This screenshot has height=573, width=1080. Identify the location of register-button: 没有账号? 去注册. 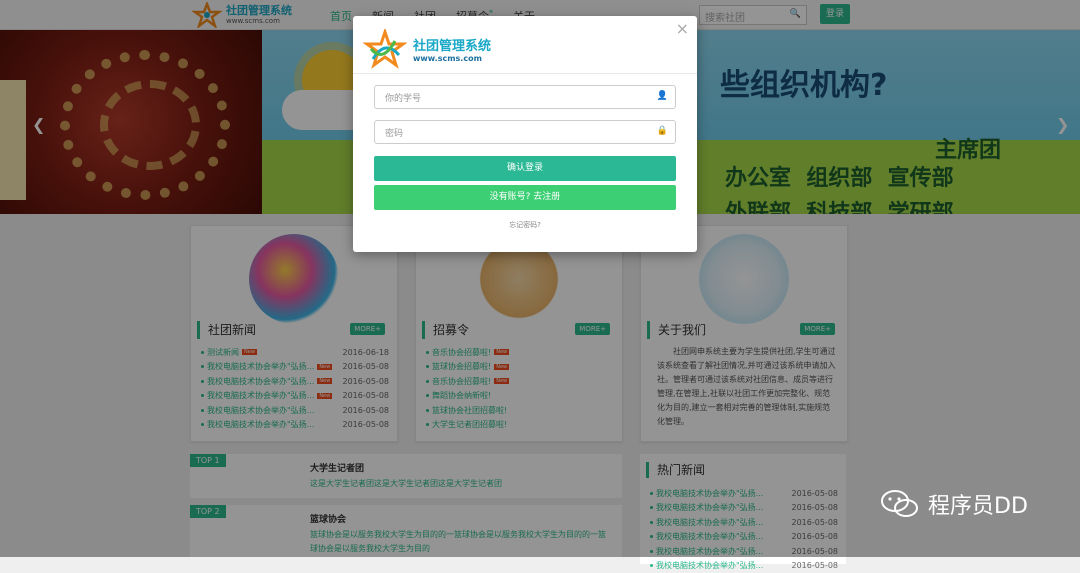
(525, 197).